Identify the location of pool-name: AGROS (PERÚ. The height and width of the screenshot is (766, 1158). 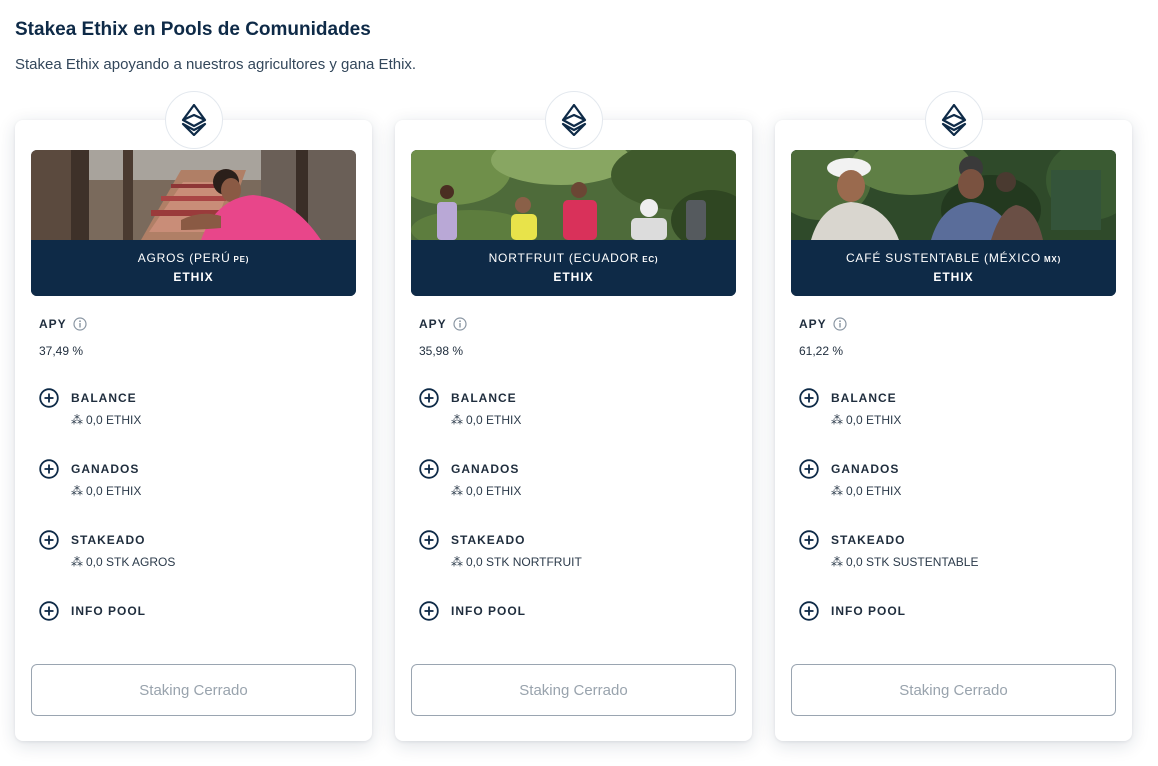
(184, 258).